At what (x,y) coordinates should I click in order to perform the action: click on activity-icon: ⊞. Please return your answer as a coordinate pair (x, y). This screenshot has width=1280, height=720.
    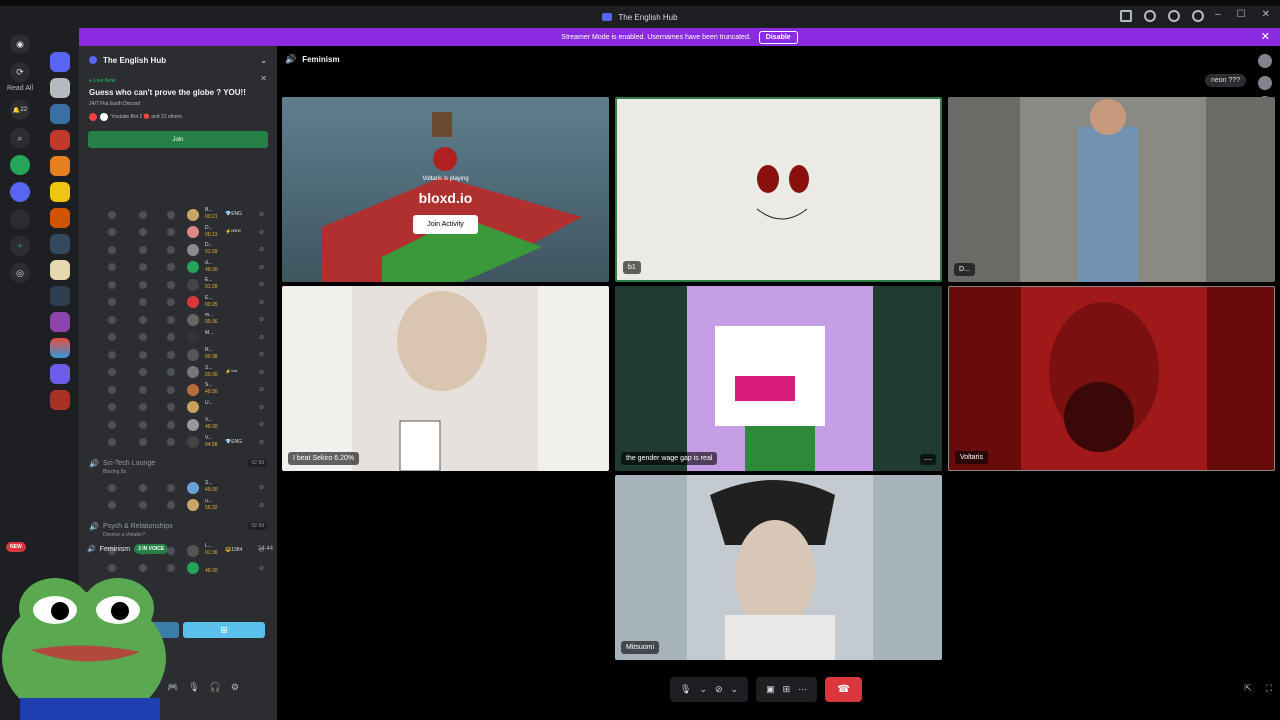
    Looking at the image, I should click on (787, 689).